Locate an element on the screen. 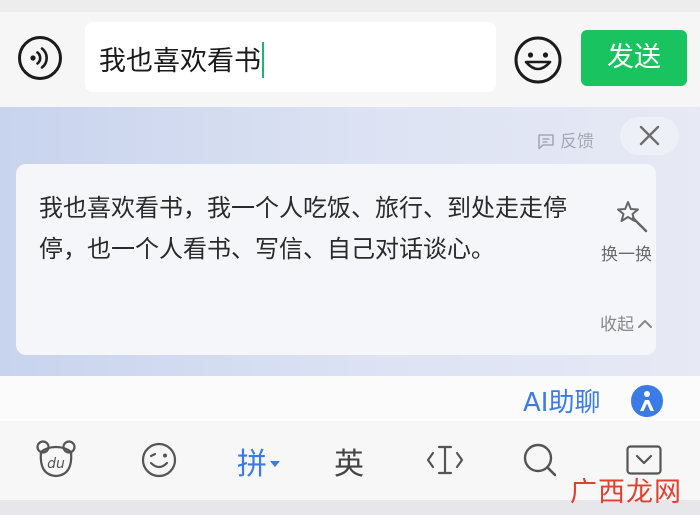  pinyin-mode-button: 拼 is located at coordinates (259, 461).